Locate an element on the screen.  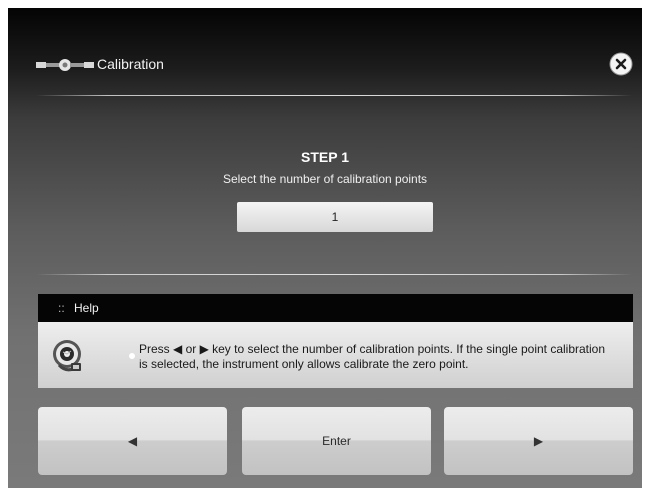
window-title: Calibration is located at coordinates (130, 64).